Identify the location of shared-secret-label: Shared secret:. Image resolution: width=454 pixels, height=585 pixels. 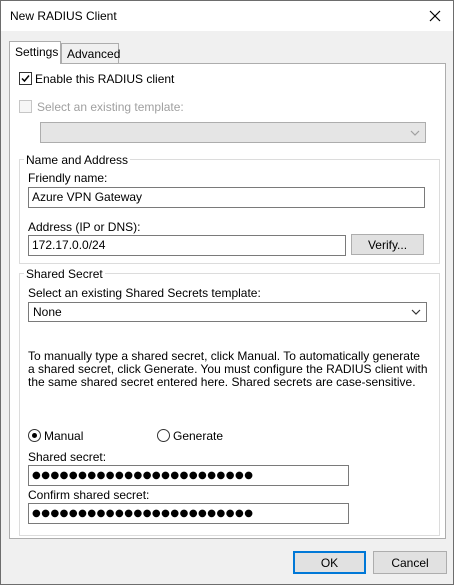
(67, 457).